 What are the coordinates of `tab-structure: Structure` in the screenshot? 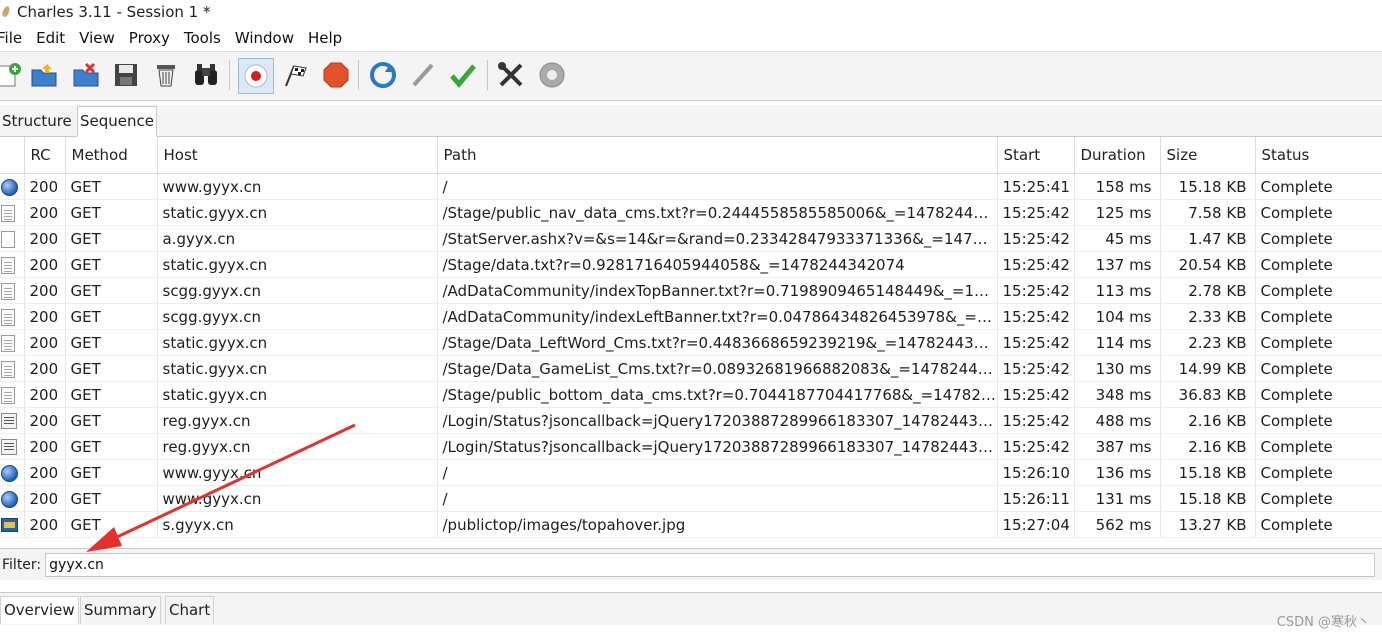 It's located at (37, 121).